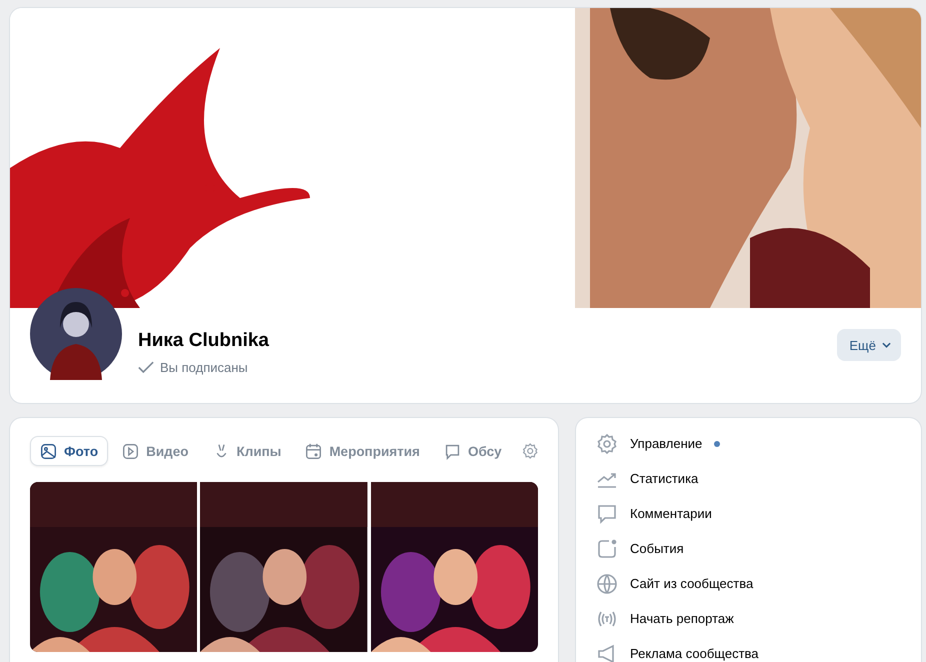 The image size is (926, 662). I want to click on subscription-status: Вы подписаны, so click(204, 367).